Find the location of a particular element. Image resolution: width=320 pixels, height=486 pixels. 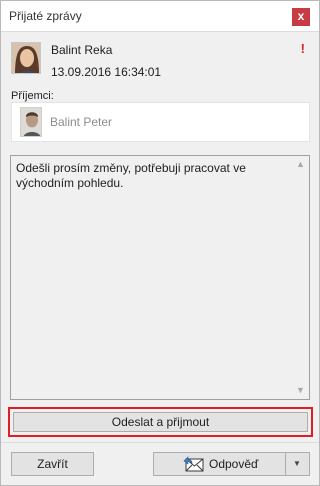

reply-options-dropdown: ▼ is located at coordinates (297, 464).